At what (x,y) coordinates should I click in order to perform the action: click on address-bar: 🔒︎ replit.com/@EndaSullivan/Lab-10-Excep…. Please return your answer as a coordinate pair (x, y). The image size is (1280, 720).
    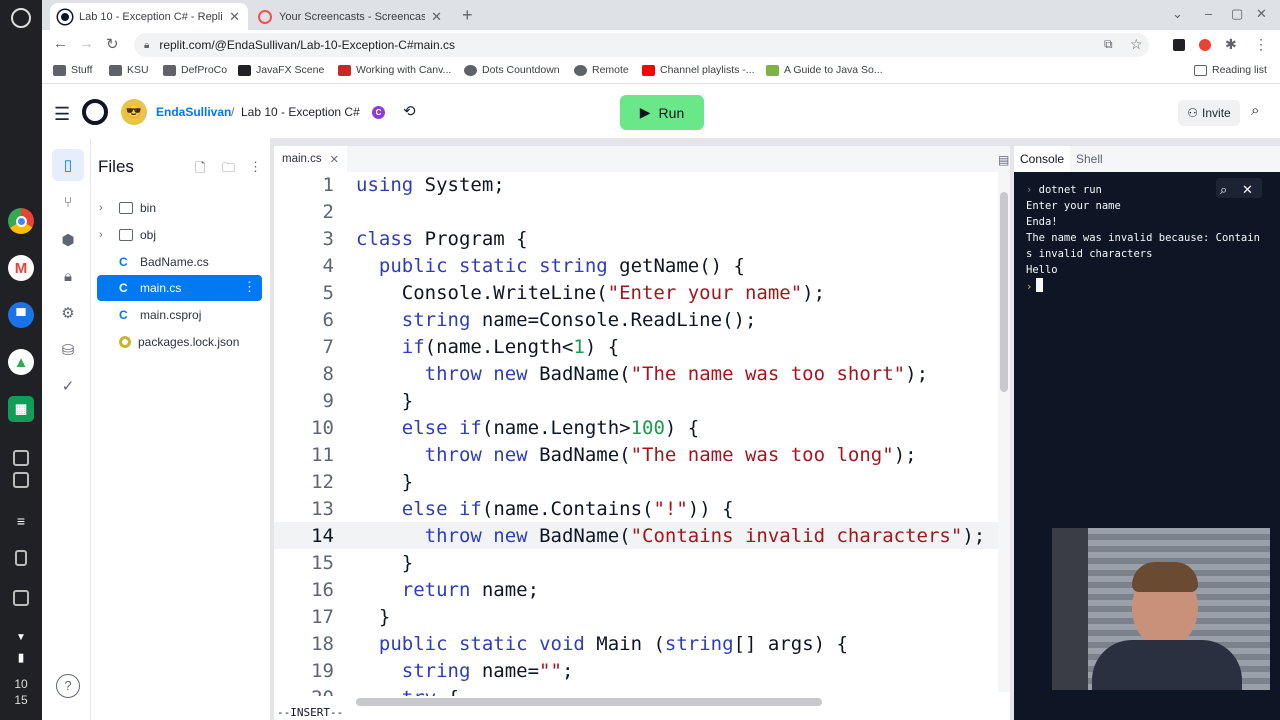
    Looking at the image, I should click on (641, 45).